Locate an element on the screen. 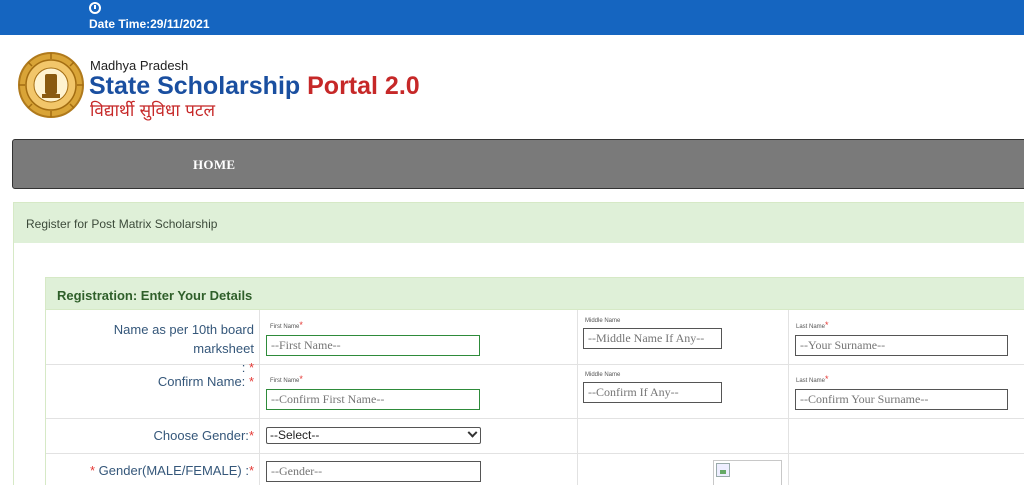  confirm-middle-name-input is located at coordinates (652, 392).